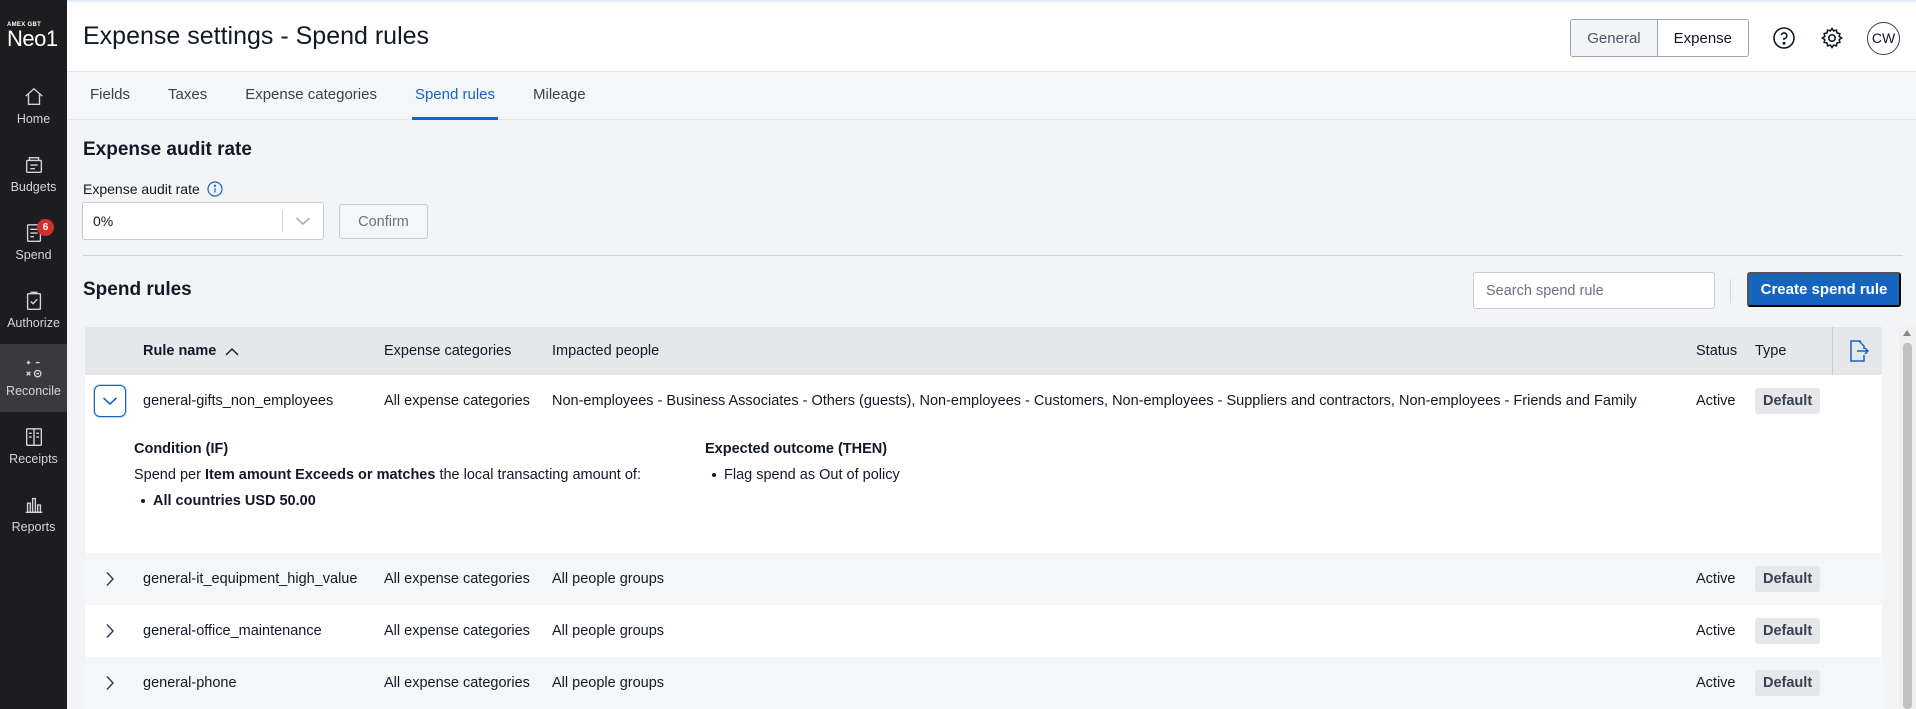  I want to click on chevron-down-icon, so click(110, 401).